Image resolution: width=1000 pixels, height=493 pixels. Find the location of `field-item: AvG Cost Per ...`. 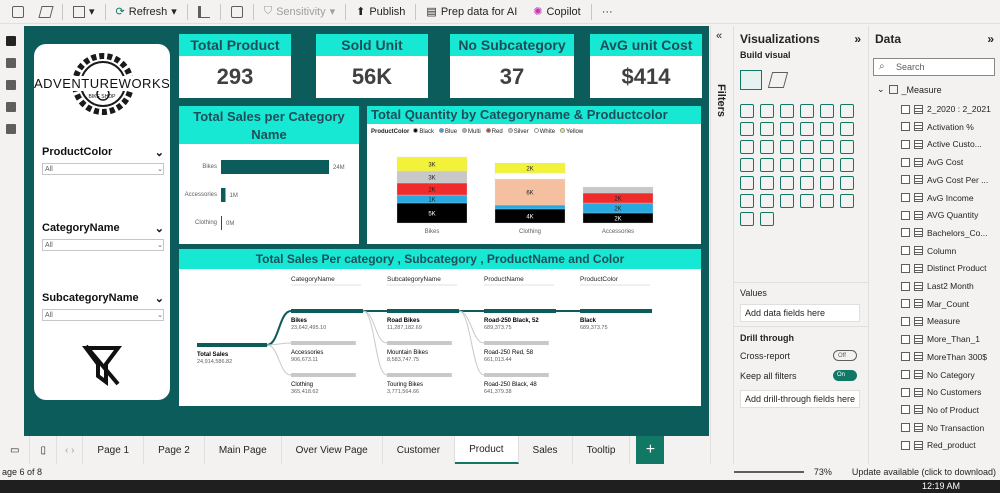

field-item: AvG Cost Per ... is located at coordinates (944, 180).